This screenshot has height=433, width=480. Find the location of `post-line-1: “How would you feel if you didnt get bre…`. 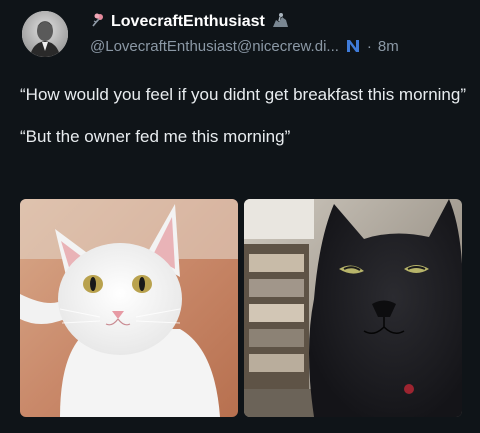

post-line-1: “How would you feel if you didnt get bre… is located at coordinates (243, 94).